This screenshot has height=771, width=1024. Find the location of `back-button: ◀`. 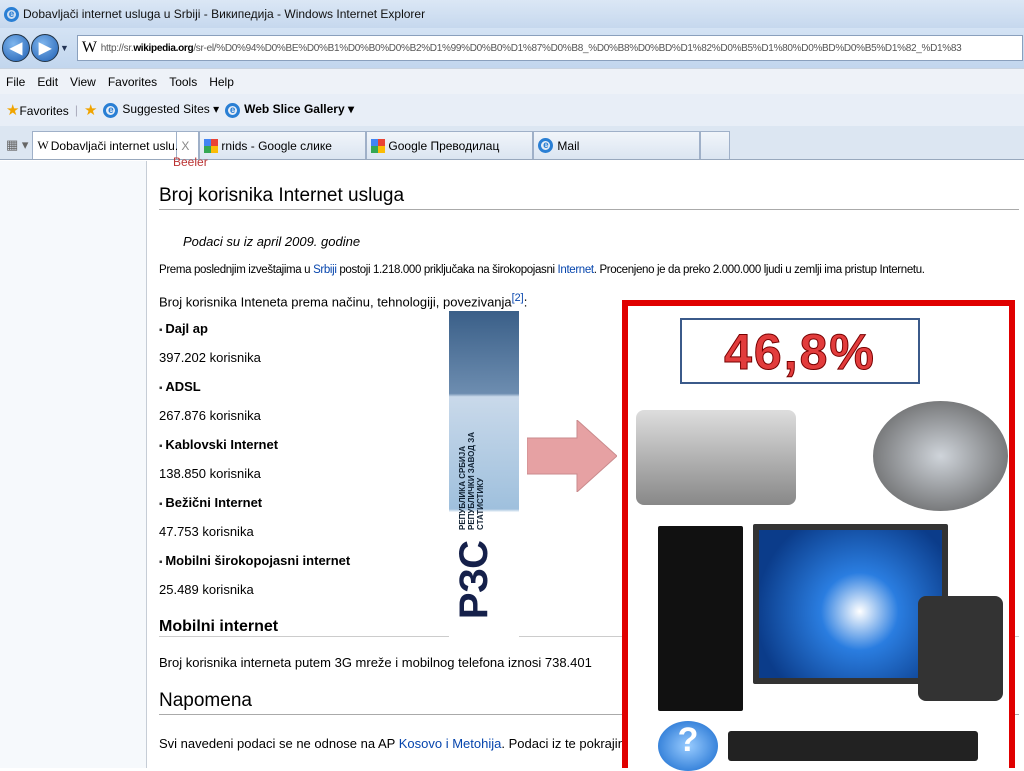

back-button: ◀ is located at coordinates (16, 48).